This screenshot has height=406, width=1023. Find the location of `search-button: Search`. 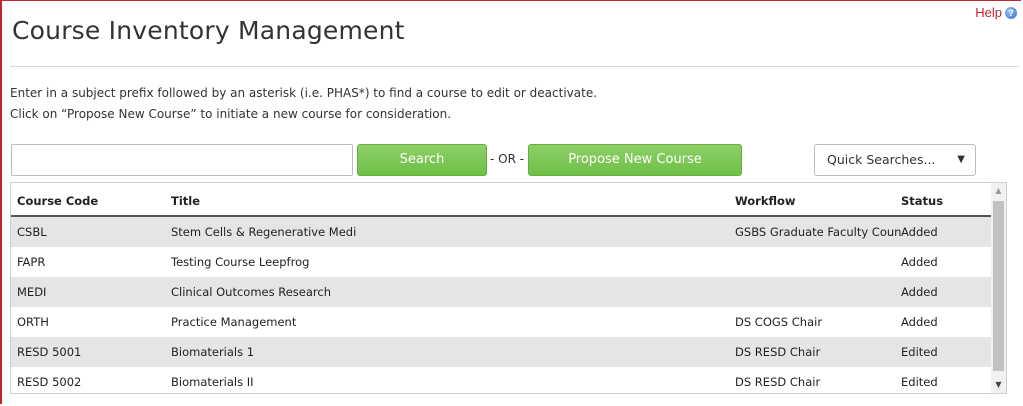

search-button: Search is located at coordinates (422, 160).